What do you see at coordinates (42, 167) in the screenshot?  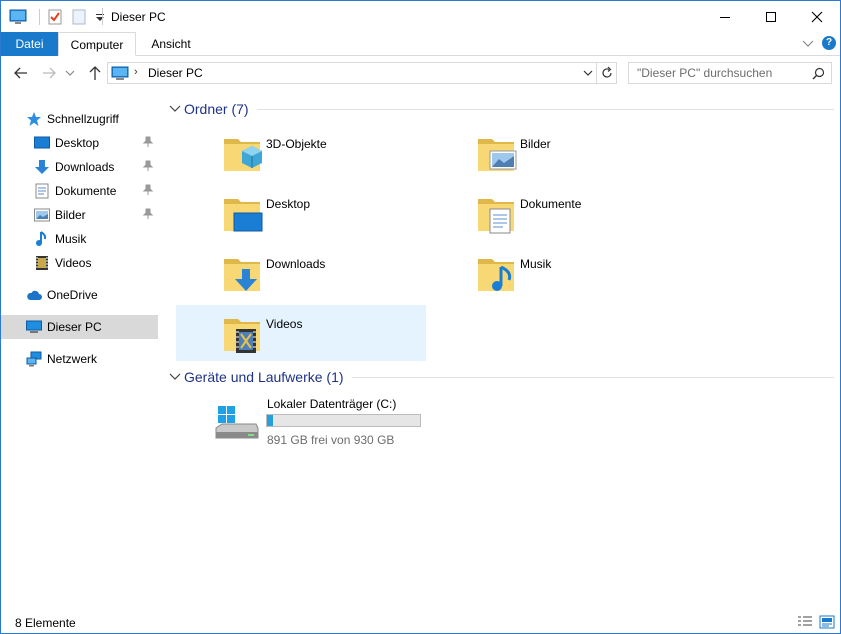 I see `downloads-icon` at bounding box center [42, 167].